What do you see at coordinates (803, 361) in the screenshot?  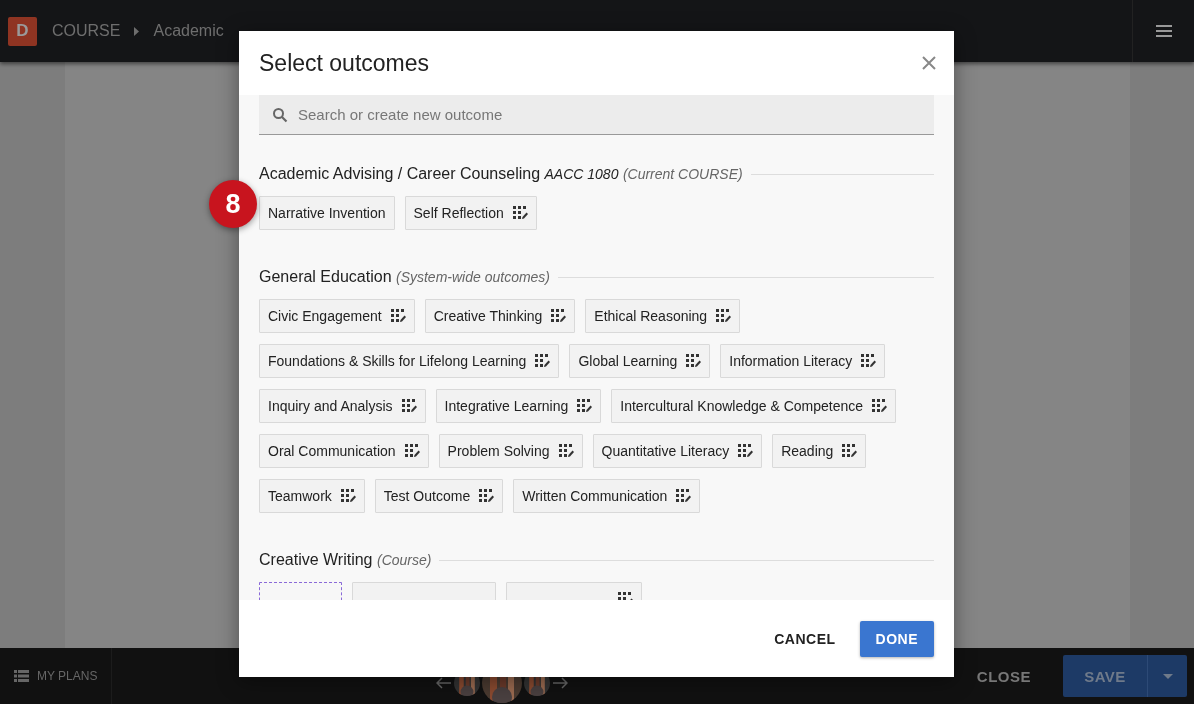 I see `outcome-chip: Information Literacy` at bounding box center [803, 361].